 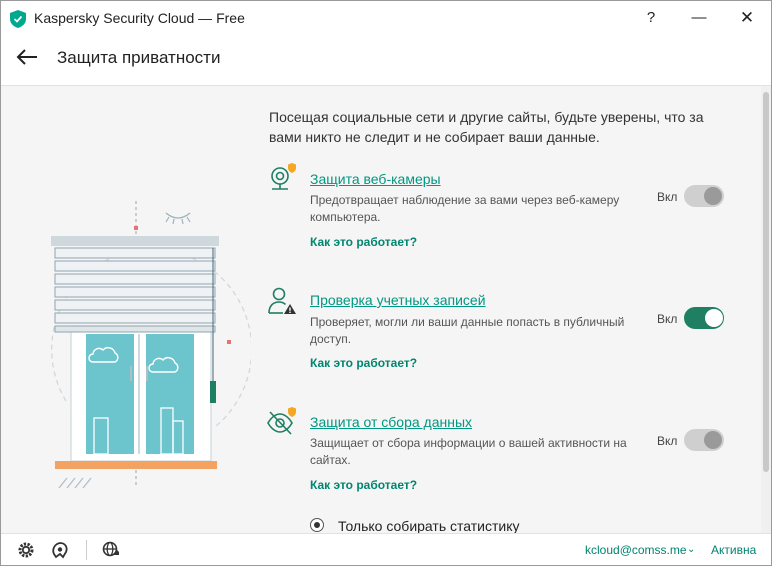 I want to click on license-status: Активна, so click(x=733, y=550).